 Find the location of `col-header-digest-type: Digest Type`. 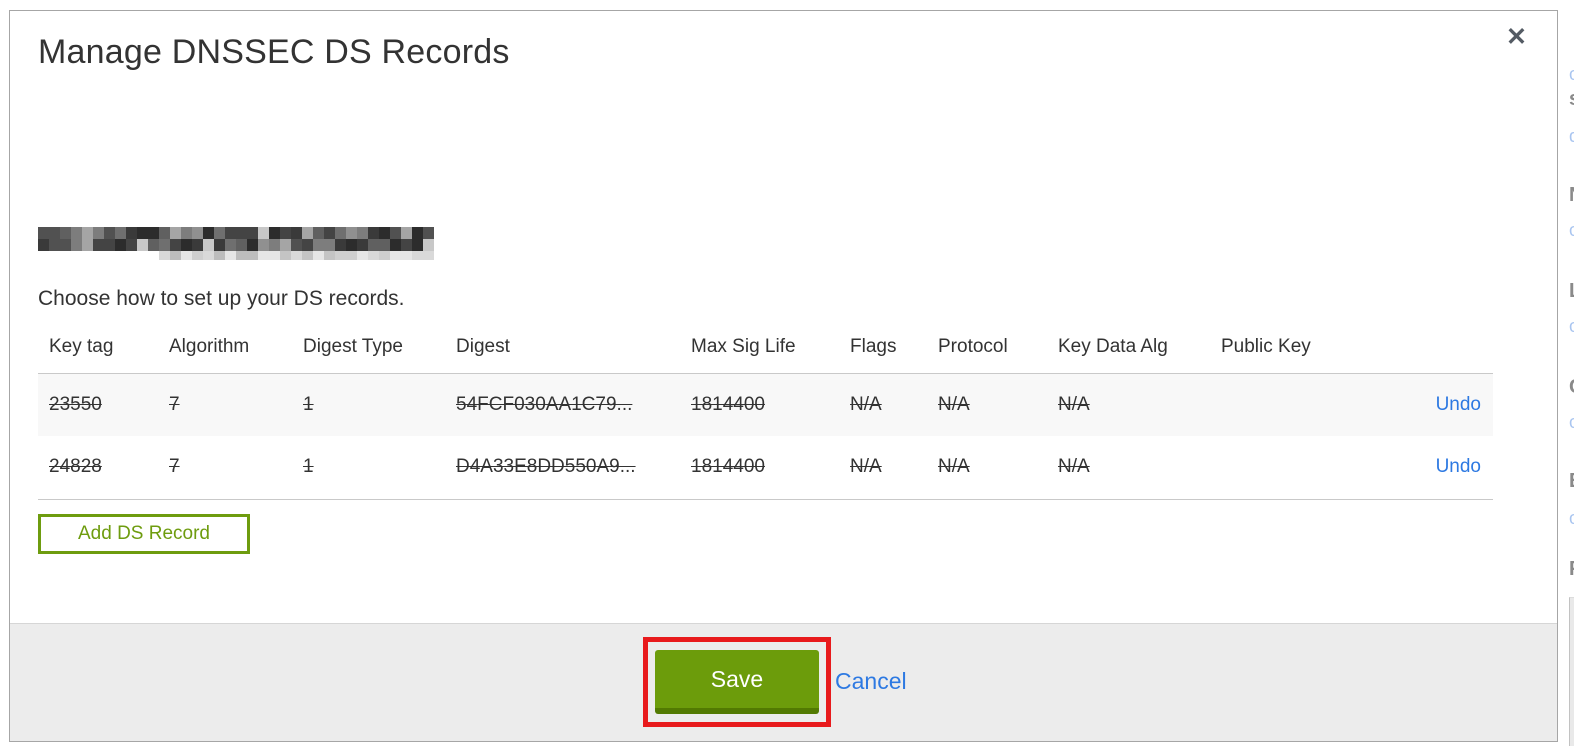

col-header-digest-type: Digest Type is located at coordinates (368, 351).